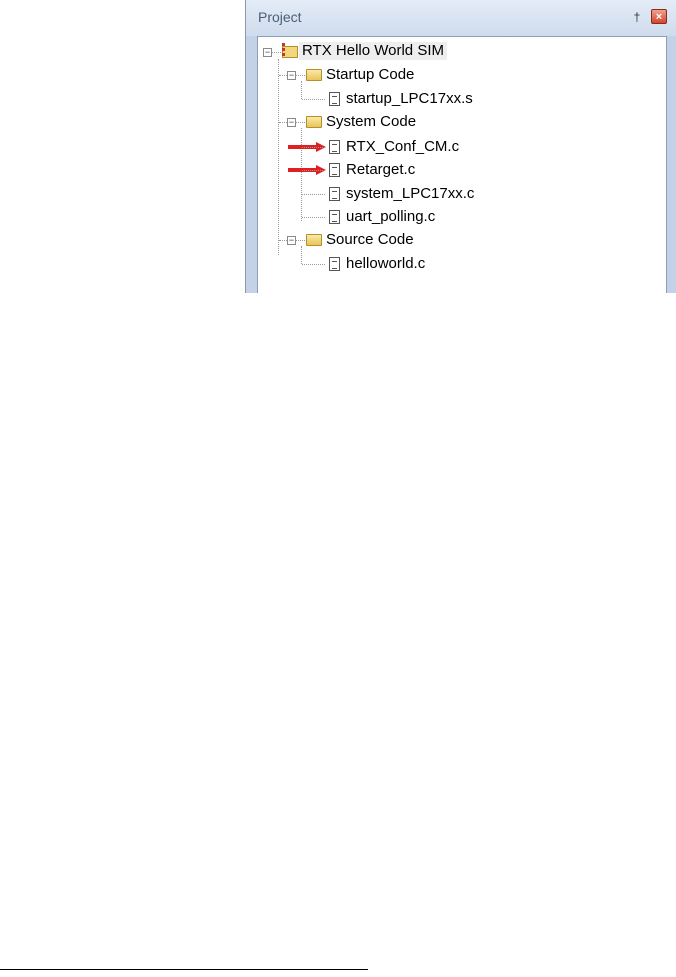 The width and height of the screenshot is (676, 977). Describe the element at coordinates (458, 75) in the screenshot. I see `tree-group-startup-code: − Startup Code` at that location.